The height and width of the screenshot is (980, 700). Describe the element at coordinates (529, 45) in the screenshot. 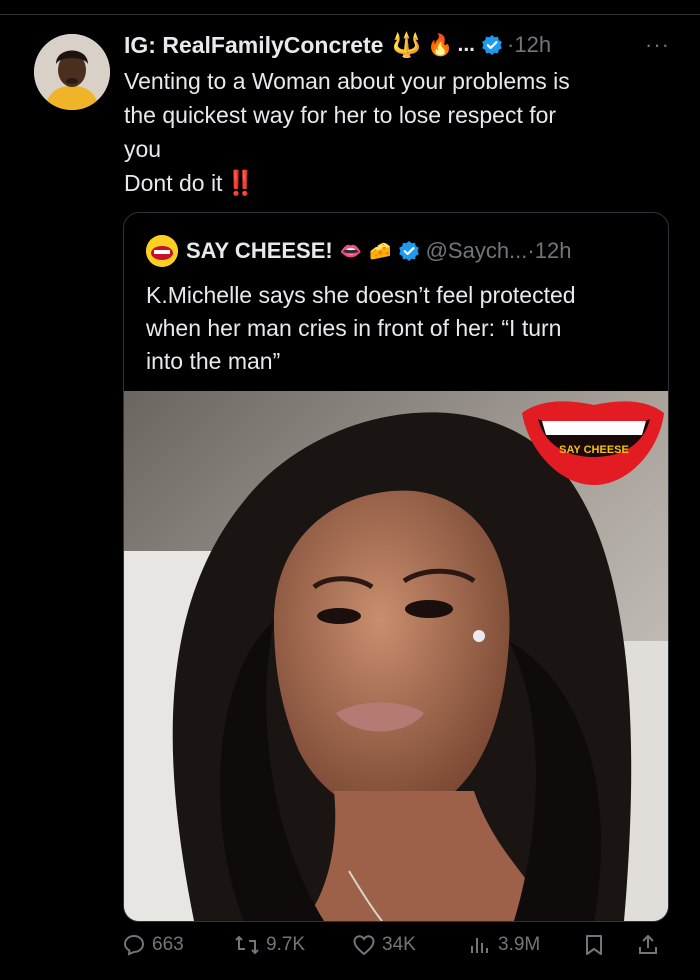

I see `post-time: ·12h` at that location.